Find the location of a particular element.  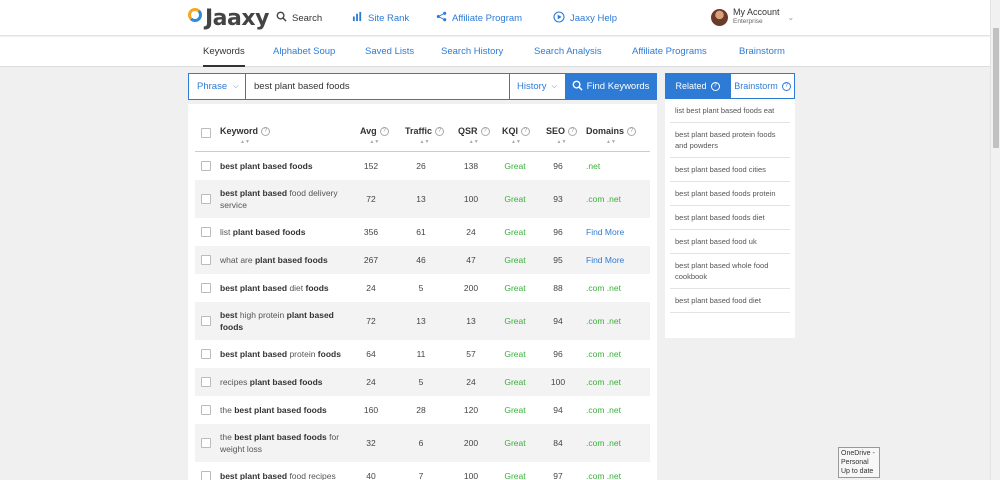

col-kqi: KQI? ▲▼ is located at coordinates (516, 135).